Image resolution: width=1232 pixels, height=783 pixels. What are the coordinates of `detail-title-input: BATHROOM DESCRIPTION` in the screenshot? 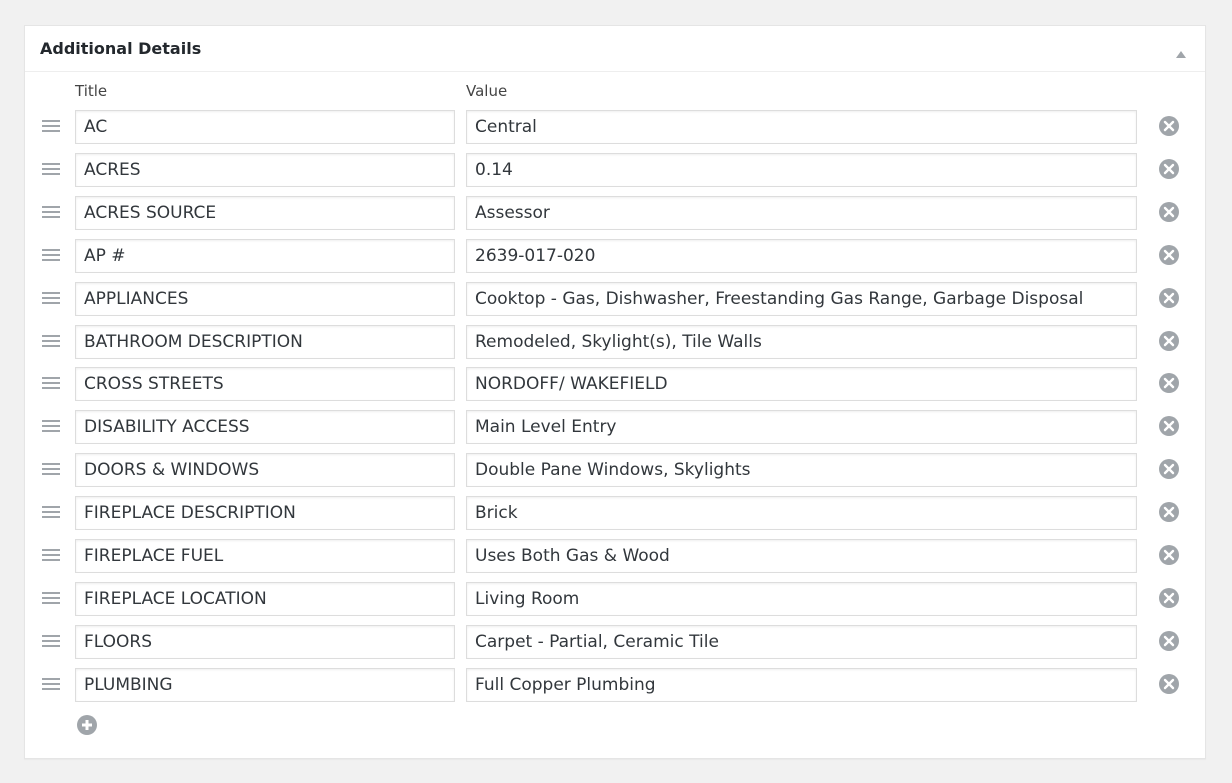 It's located at (265, 341).